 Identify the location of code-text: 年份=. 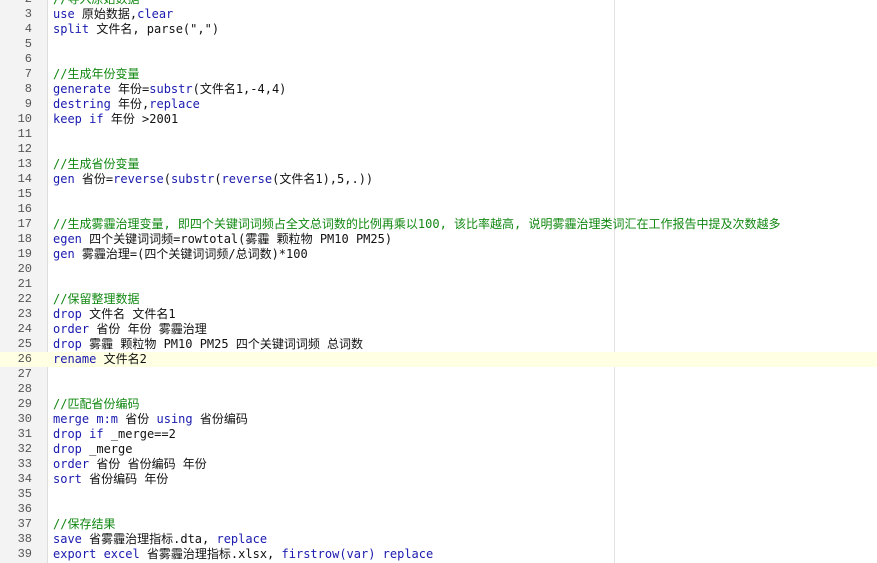
(130, 89).